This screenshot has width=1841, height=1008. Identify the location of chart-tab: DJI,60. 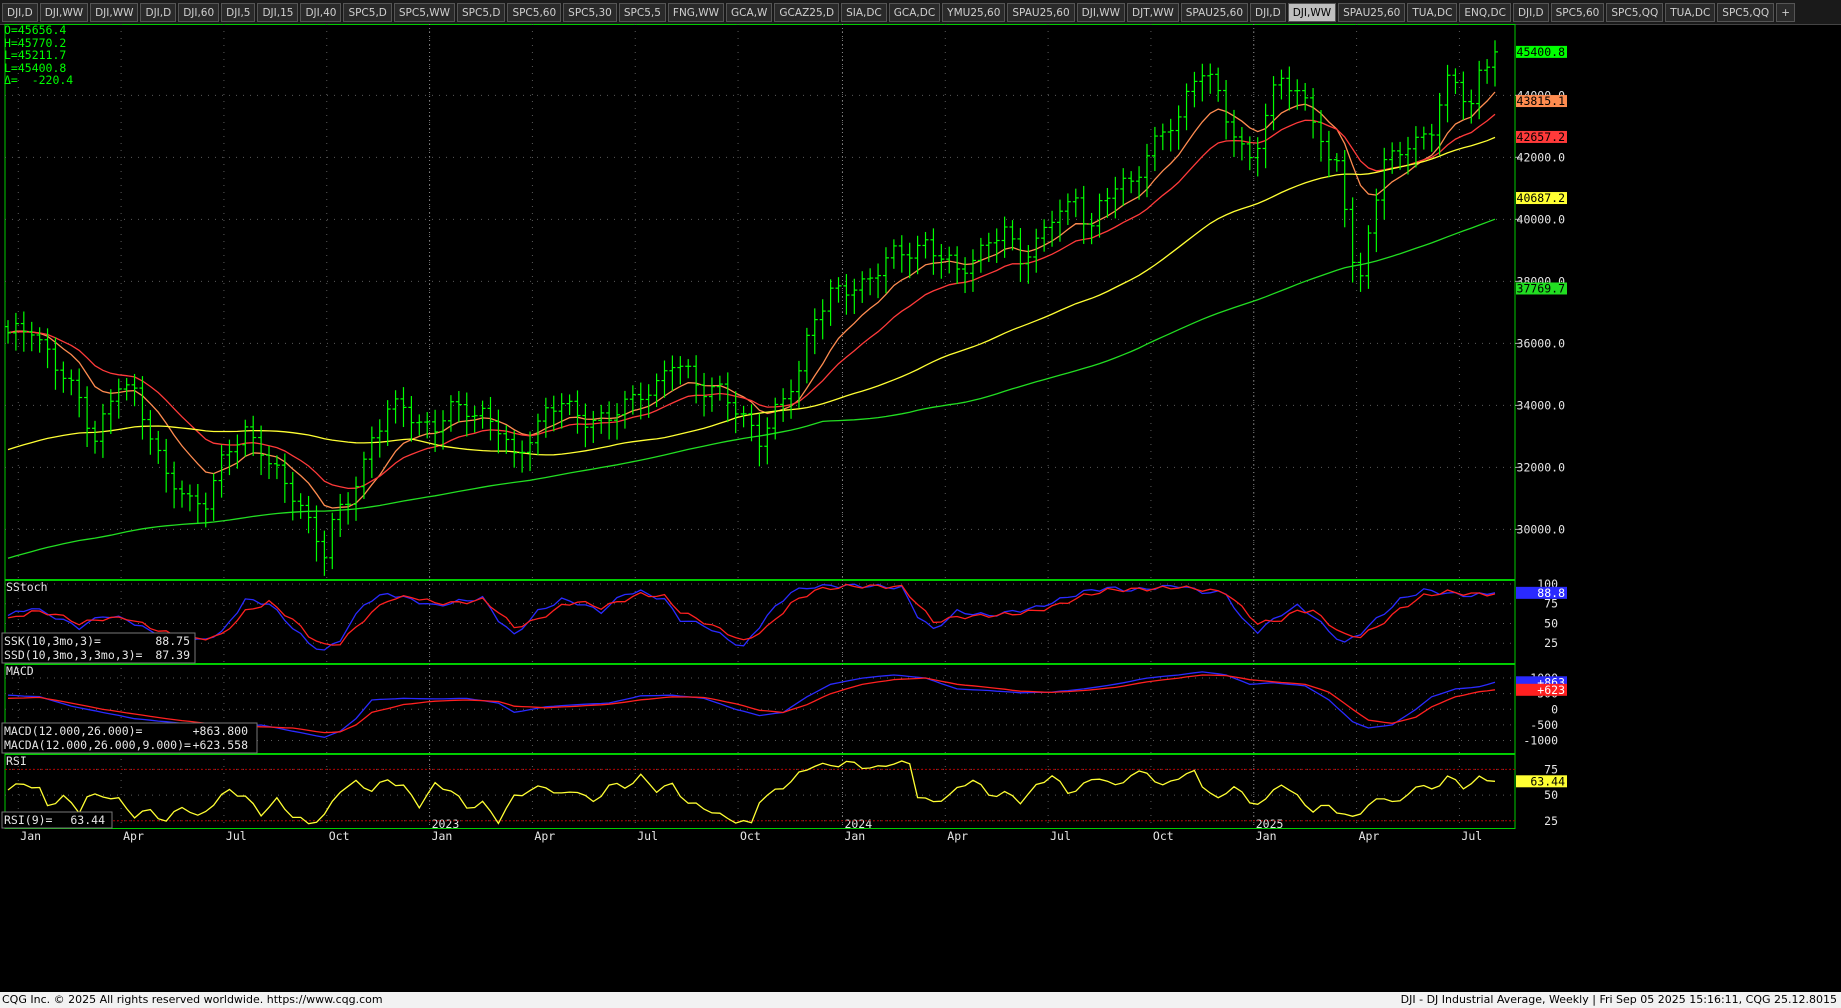
(199, 12).